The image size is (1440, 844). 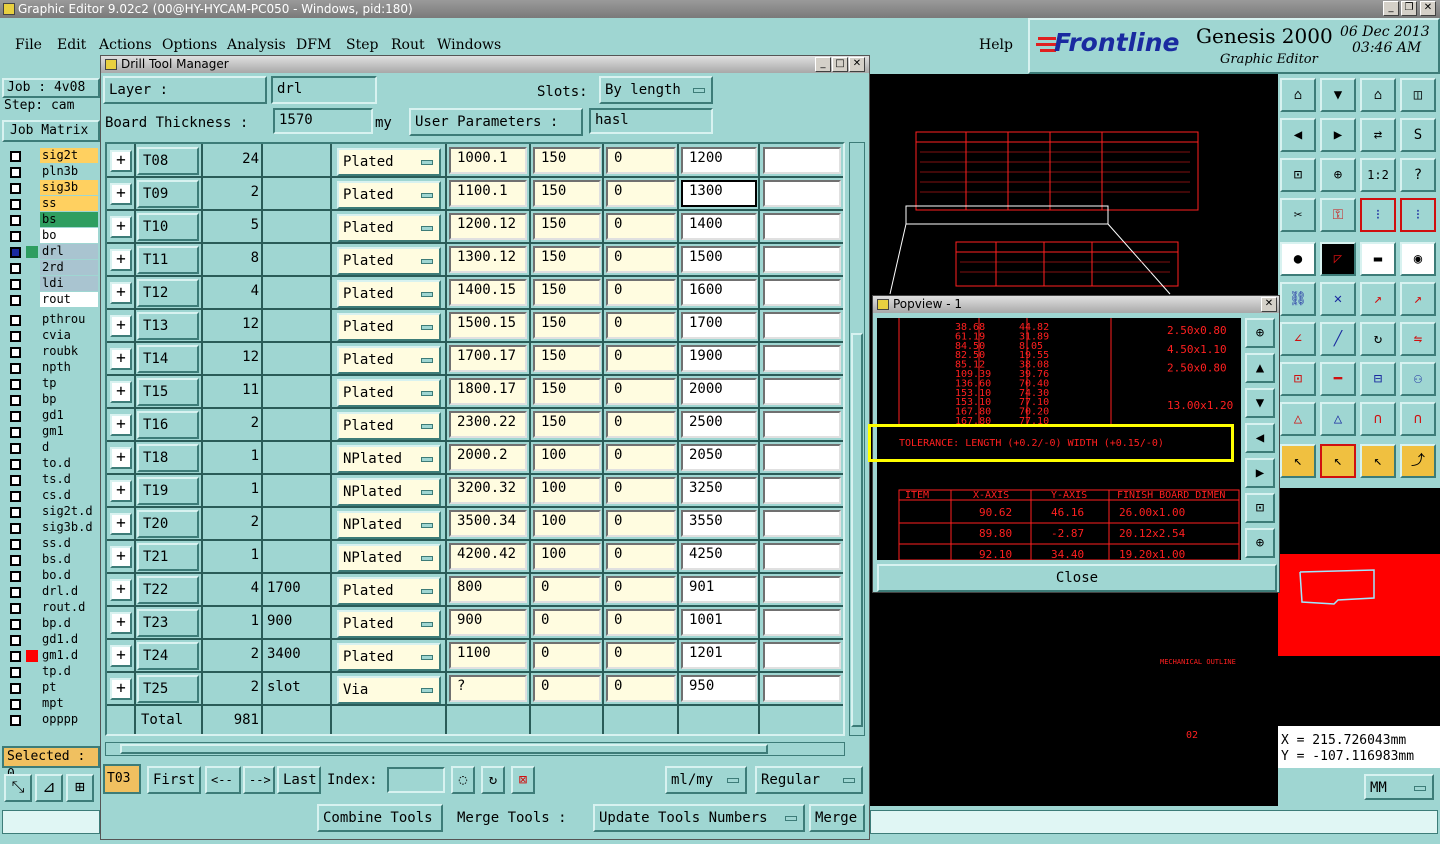 What do you see at coordinates (189, 45) in the screenshot?
I see `menu-options: Options` at bounding box center [189, 45].